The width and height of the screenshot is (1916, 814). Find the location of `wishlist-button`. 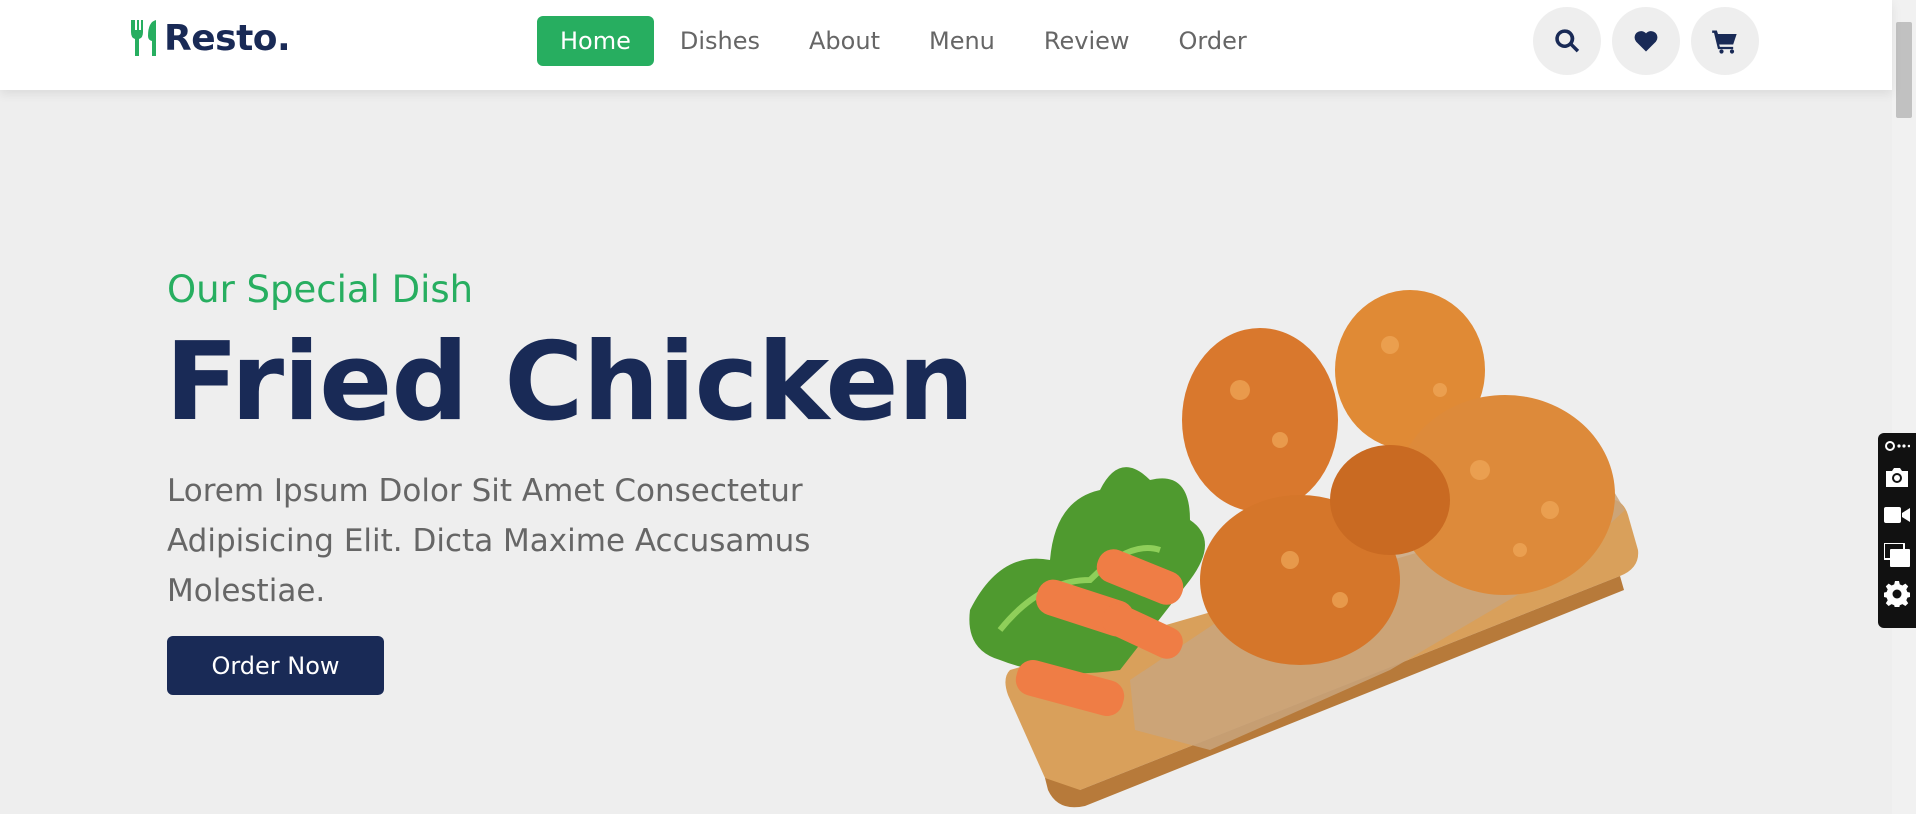

wishlist-button is located at coordinates (1646, 41).